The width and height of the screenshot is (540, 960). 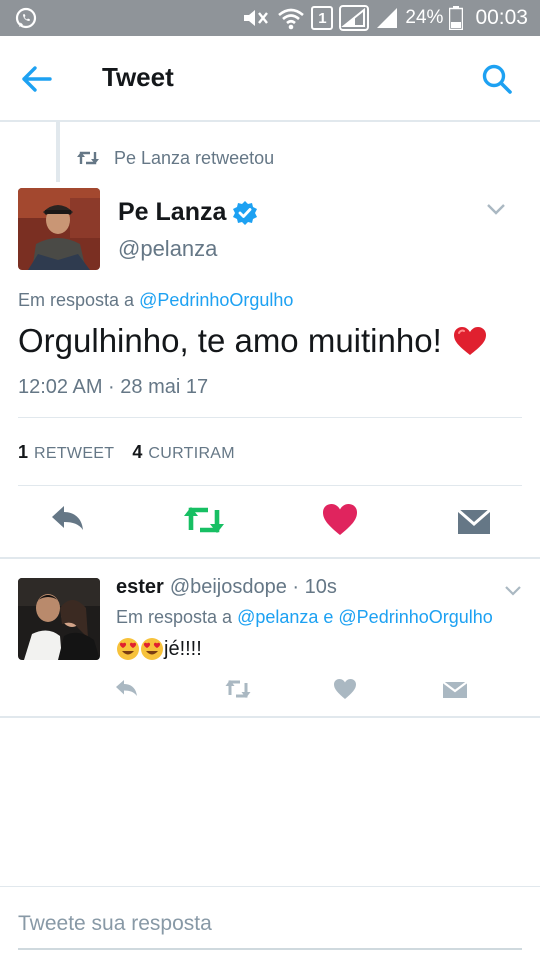 What do you see at coordinates (167, 249) in the screenshot?
I see `author-handle: @pelanza` at bounding box center [167, 249].